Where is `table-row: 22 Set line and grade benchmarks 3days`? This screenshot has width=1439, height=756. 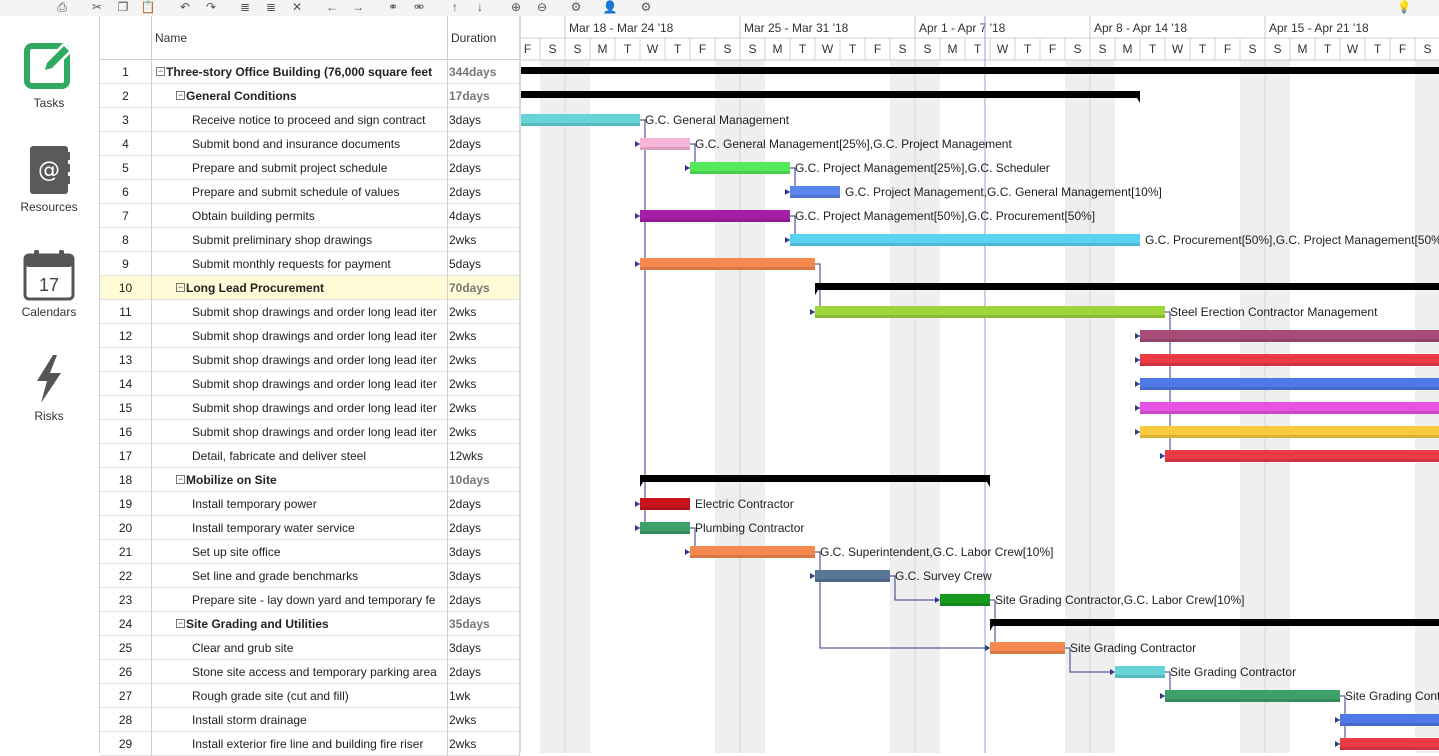 table-row: 22 Set line and grade benchmarks 3days is located at coordinates (310, 576).